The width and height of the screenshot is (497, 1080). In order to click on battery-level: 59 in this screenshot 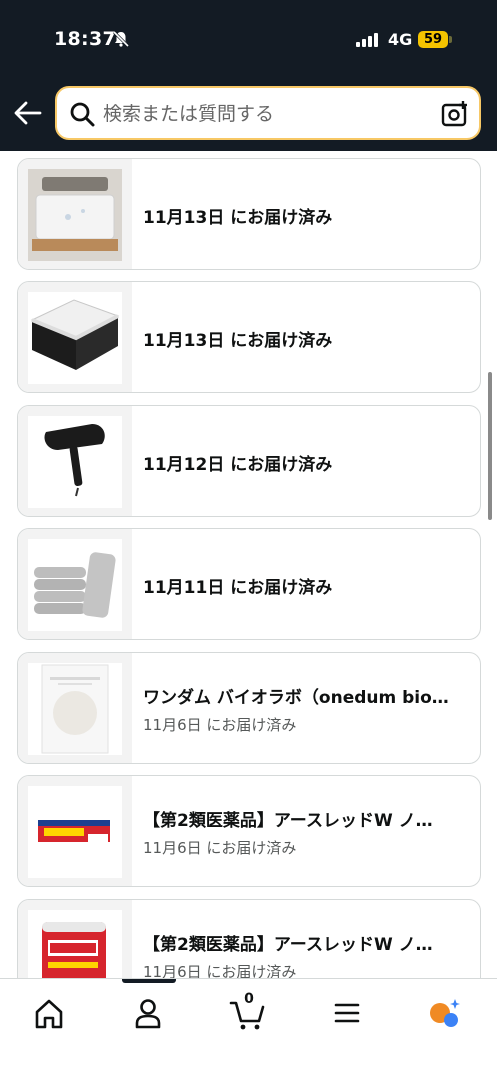, I will do `click(433, 39)`.